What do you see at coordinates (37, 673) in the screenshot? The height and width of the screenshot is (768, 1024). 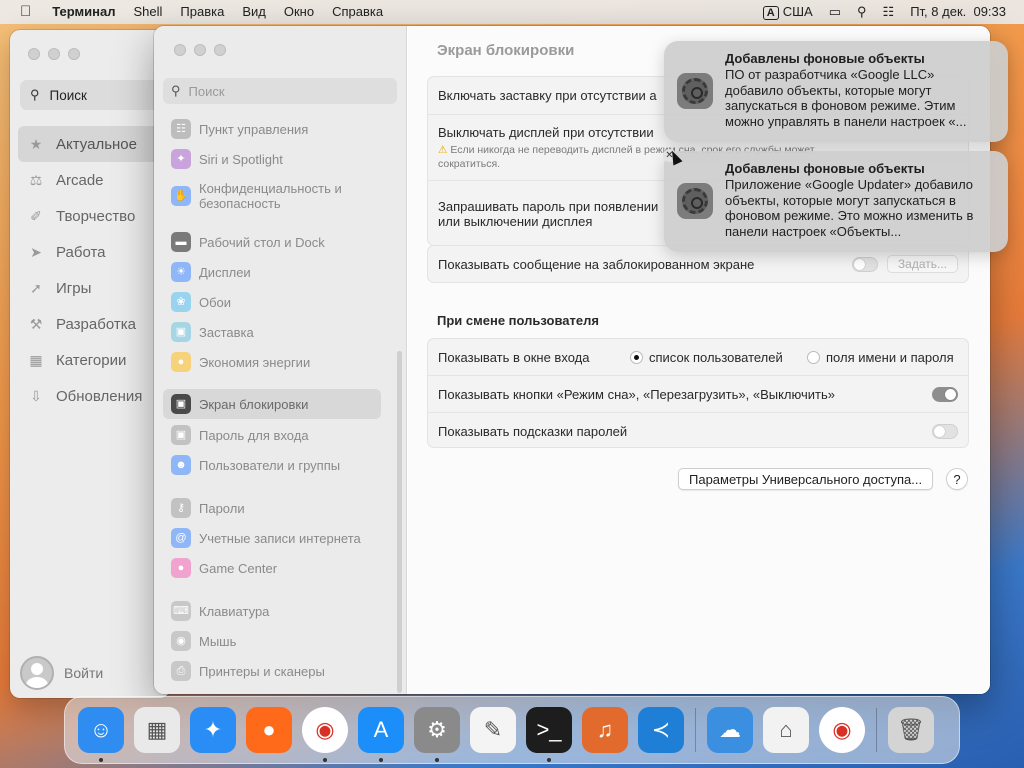 I see `avatar-icon` at bounding box center [37, 673].